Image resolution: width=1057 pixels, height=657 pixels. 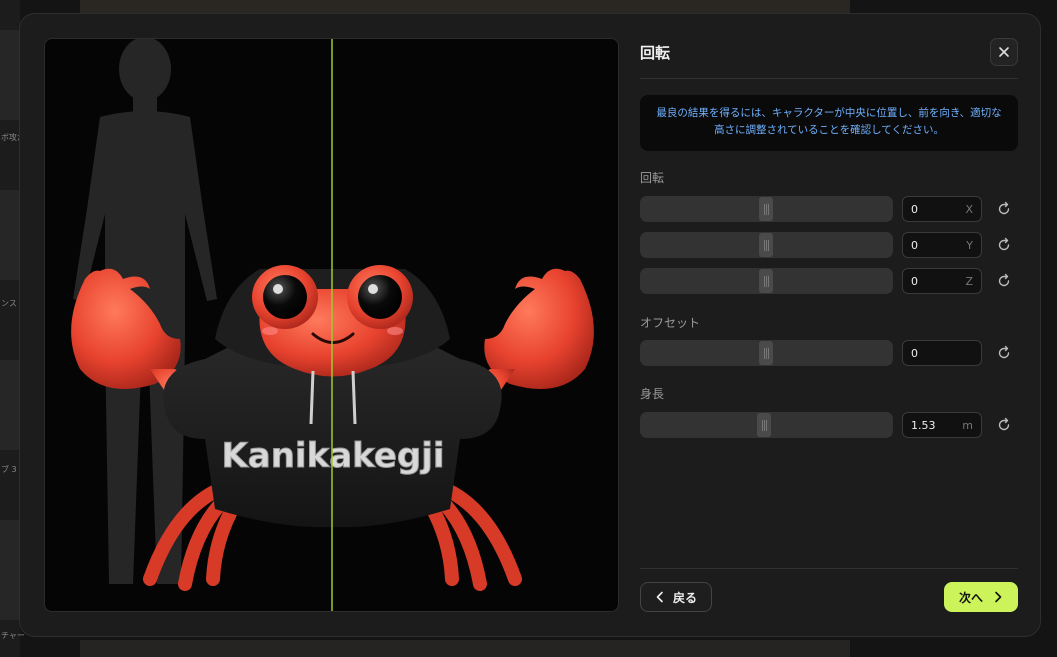 I want to click on rotation-z-slider, so click(x=766, y=281).